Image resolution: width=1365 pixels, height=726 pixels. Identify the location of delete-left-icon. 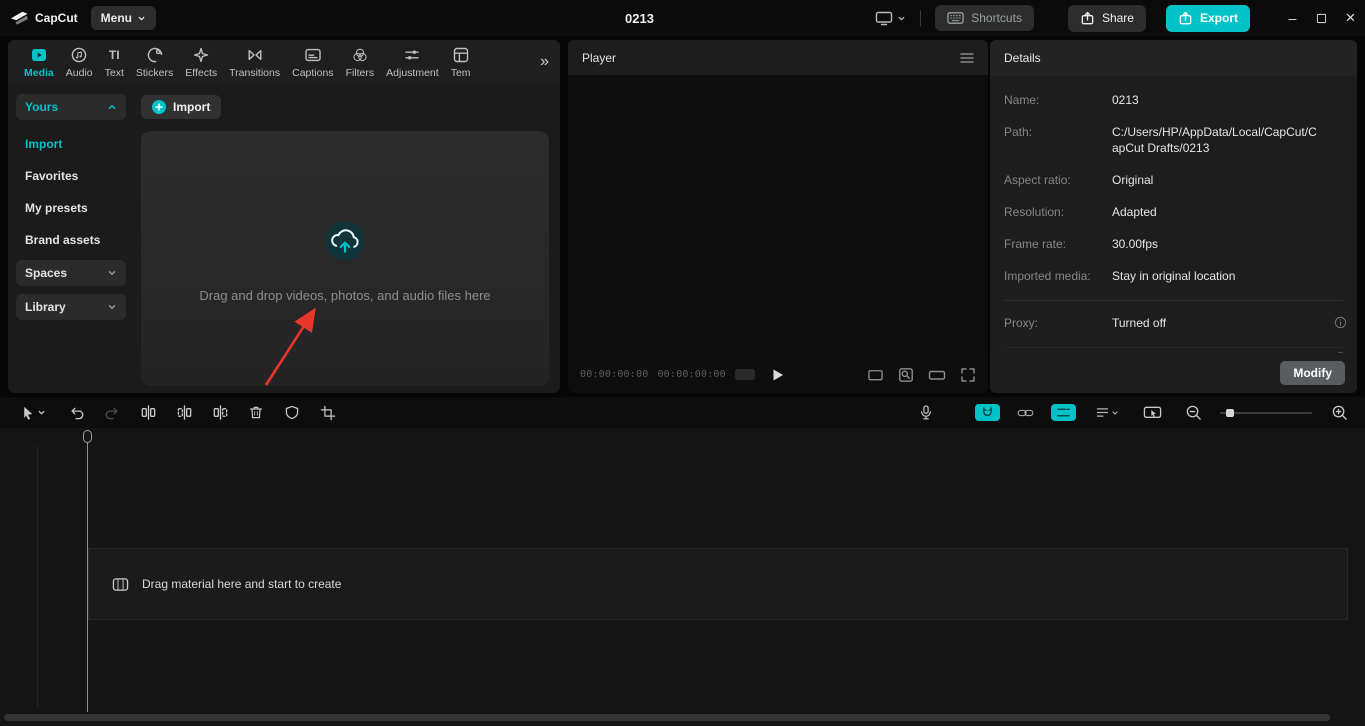
(184, 412).